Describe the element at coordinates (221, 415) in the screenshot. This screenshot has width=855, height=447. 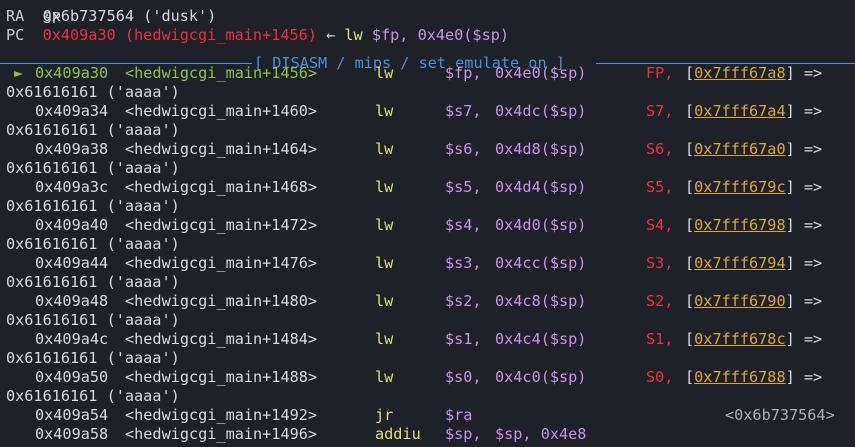
I see `instr-symbol: <hedwigcgi_main+1492>` at that location.